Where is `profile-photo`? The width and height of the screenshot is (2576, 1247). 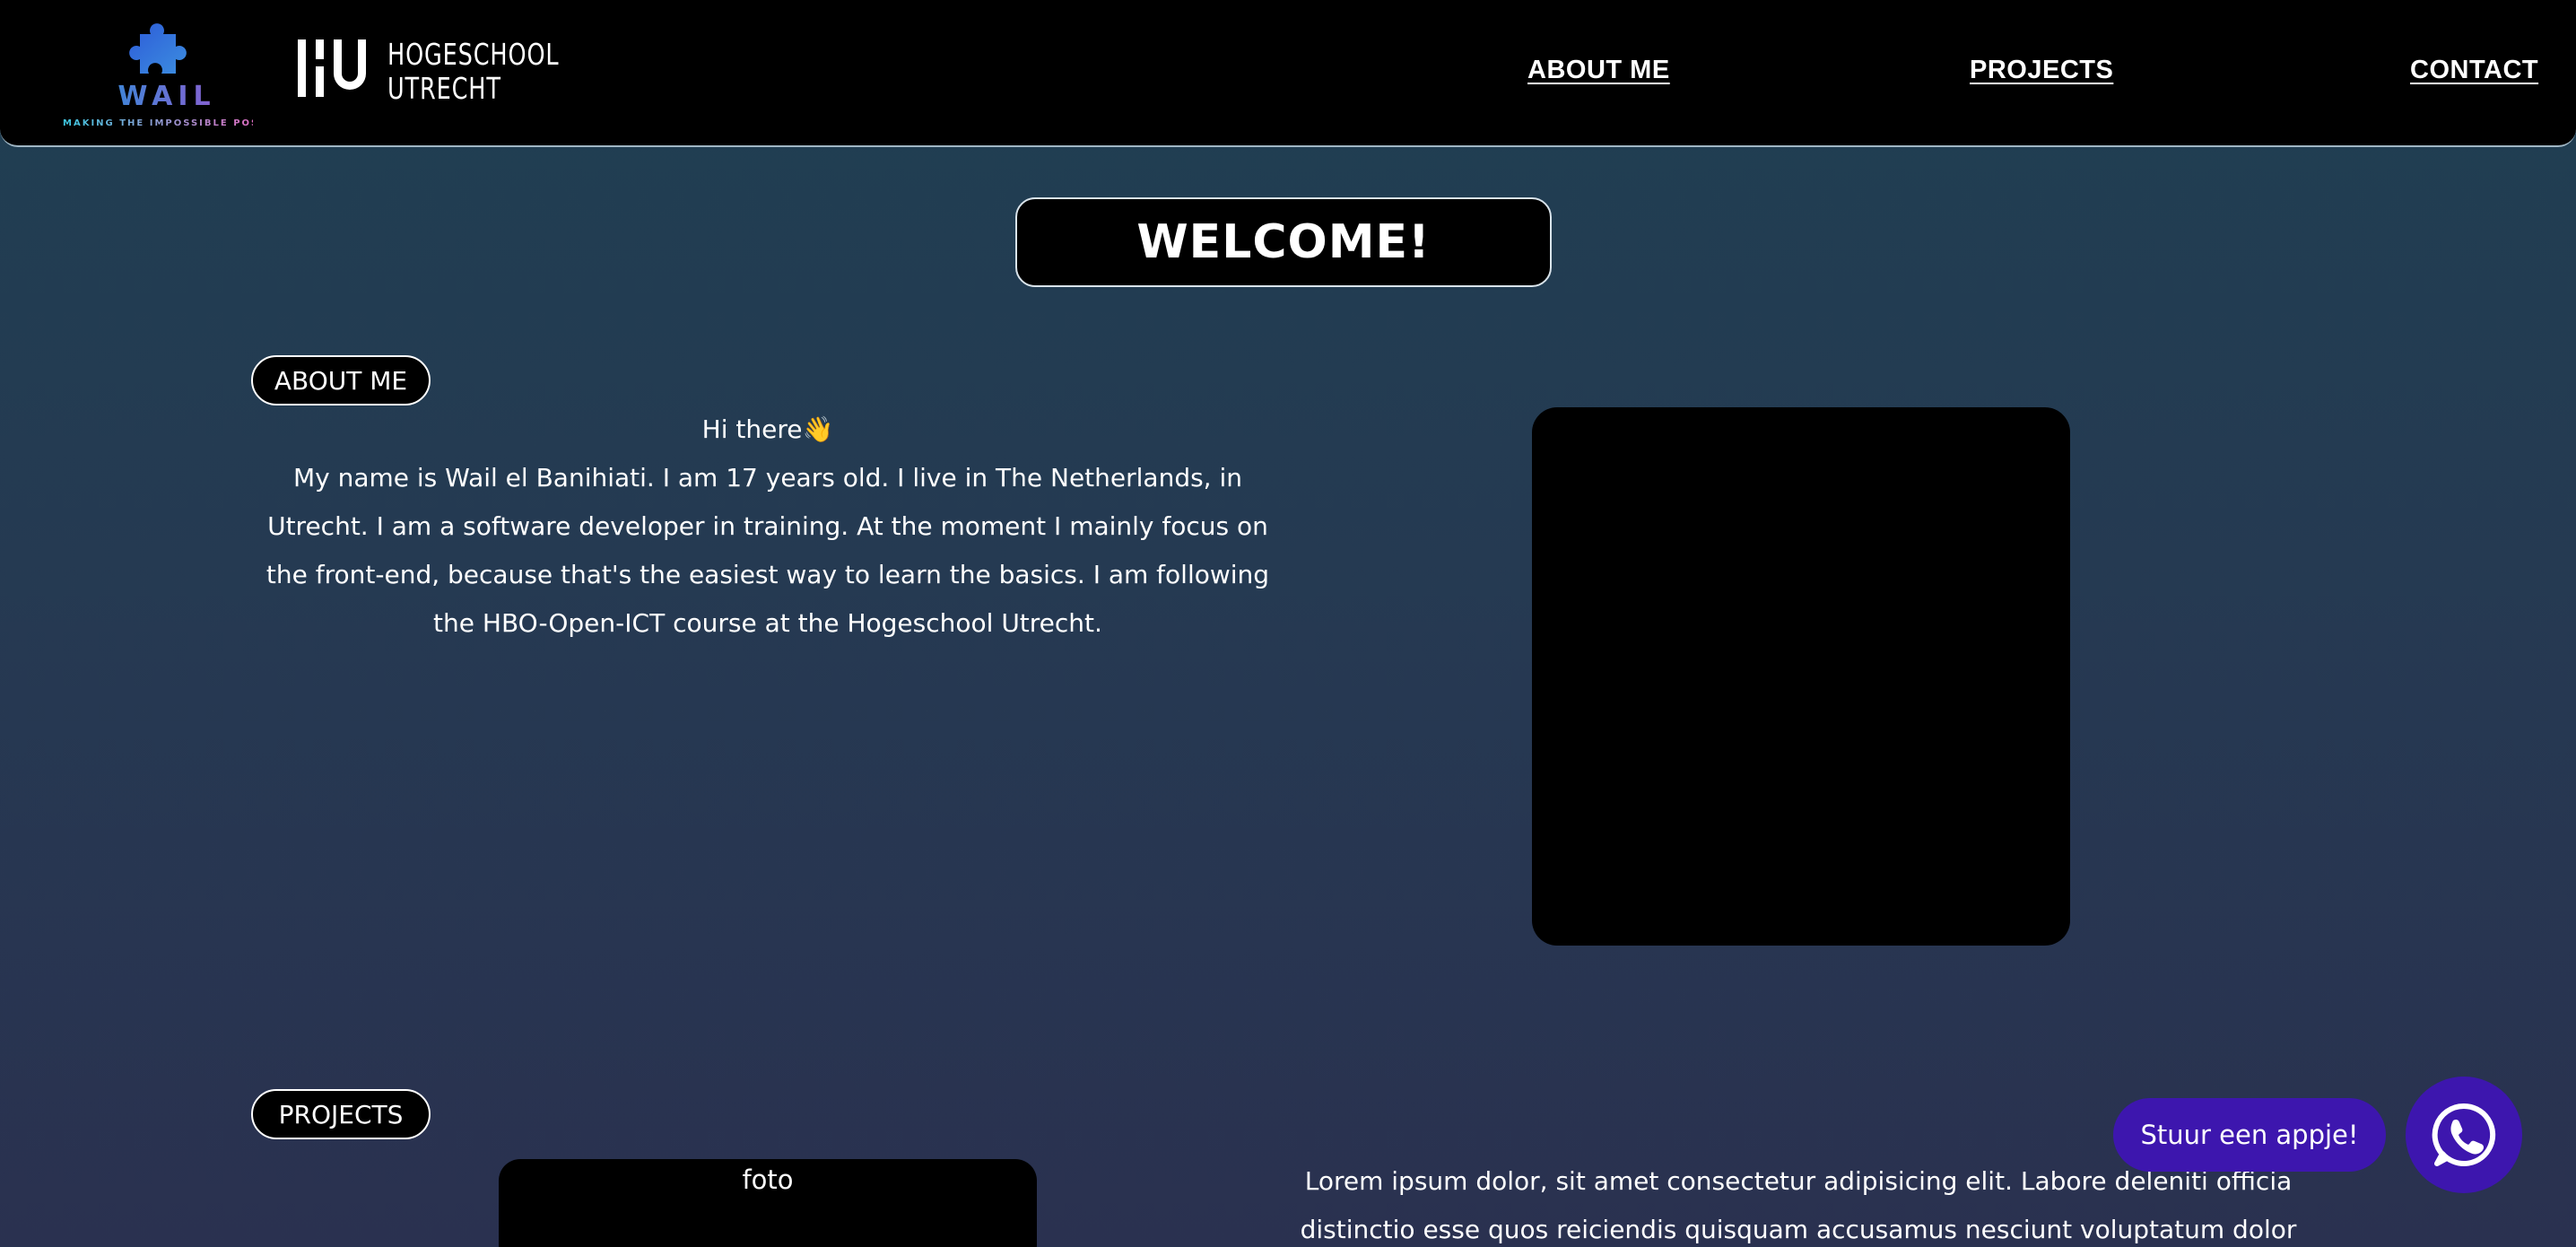 profile-photo is located at coordinates (1801, 676).